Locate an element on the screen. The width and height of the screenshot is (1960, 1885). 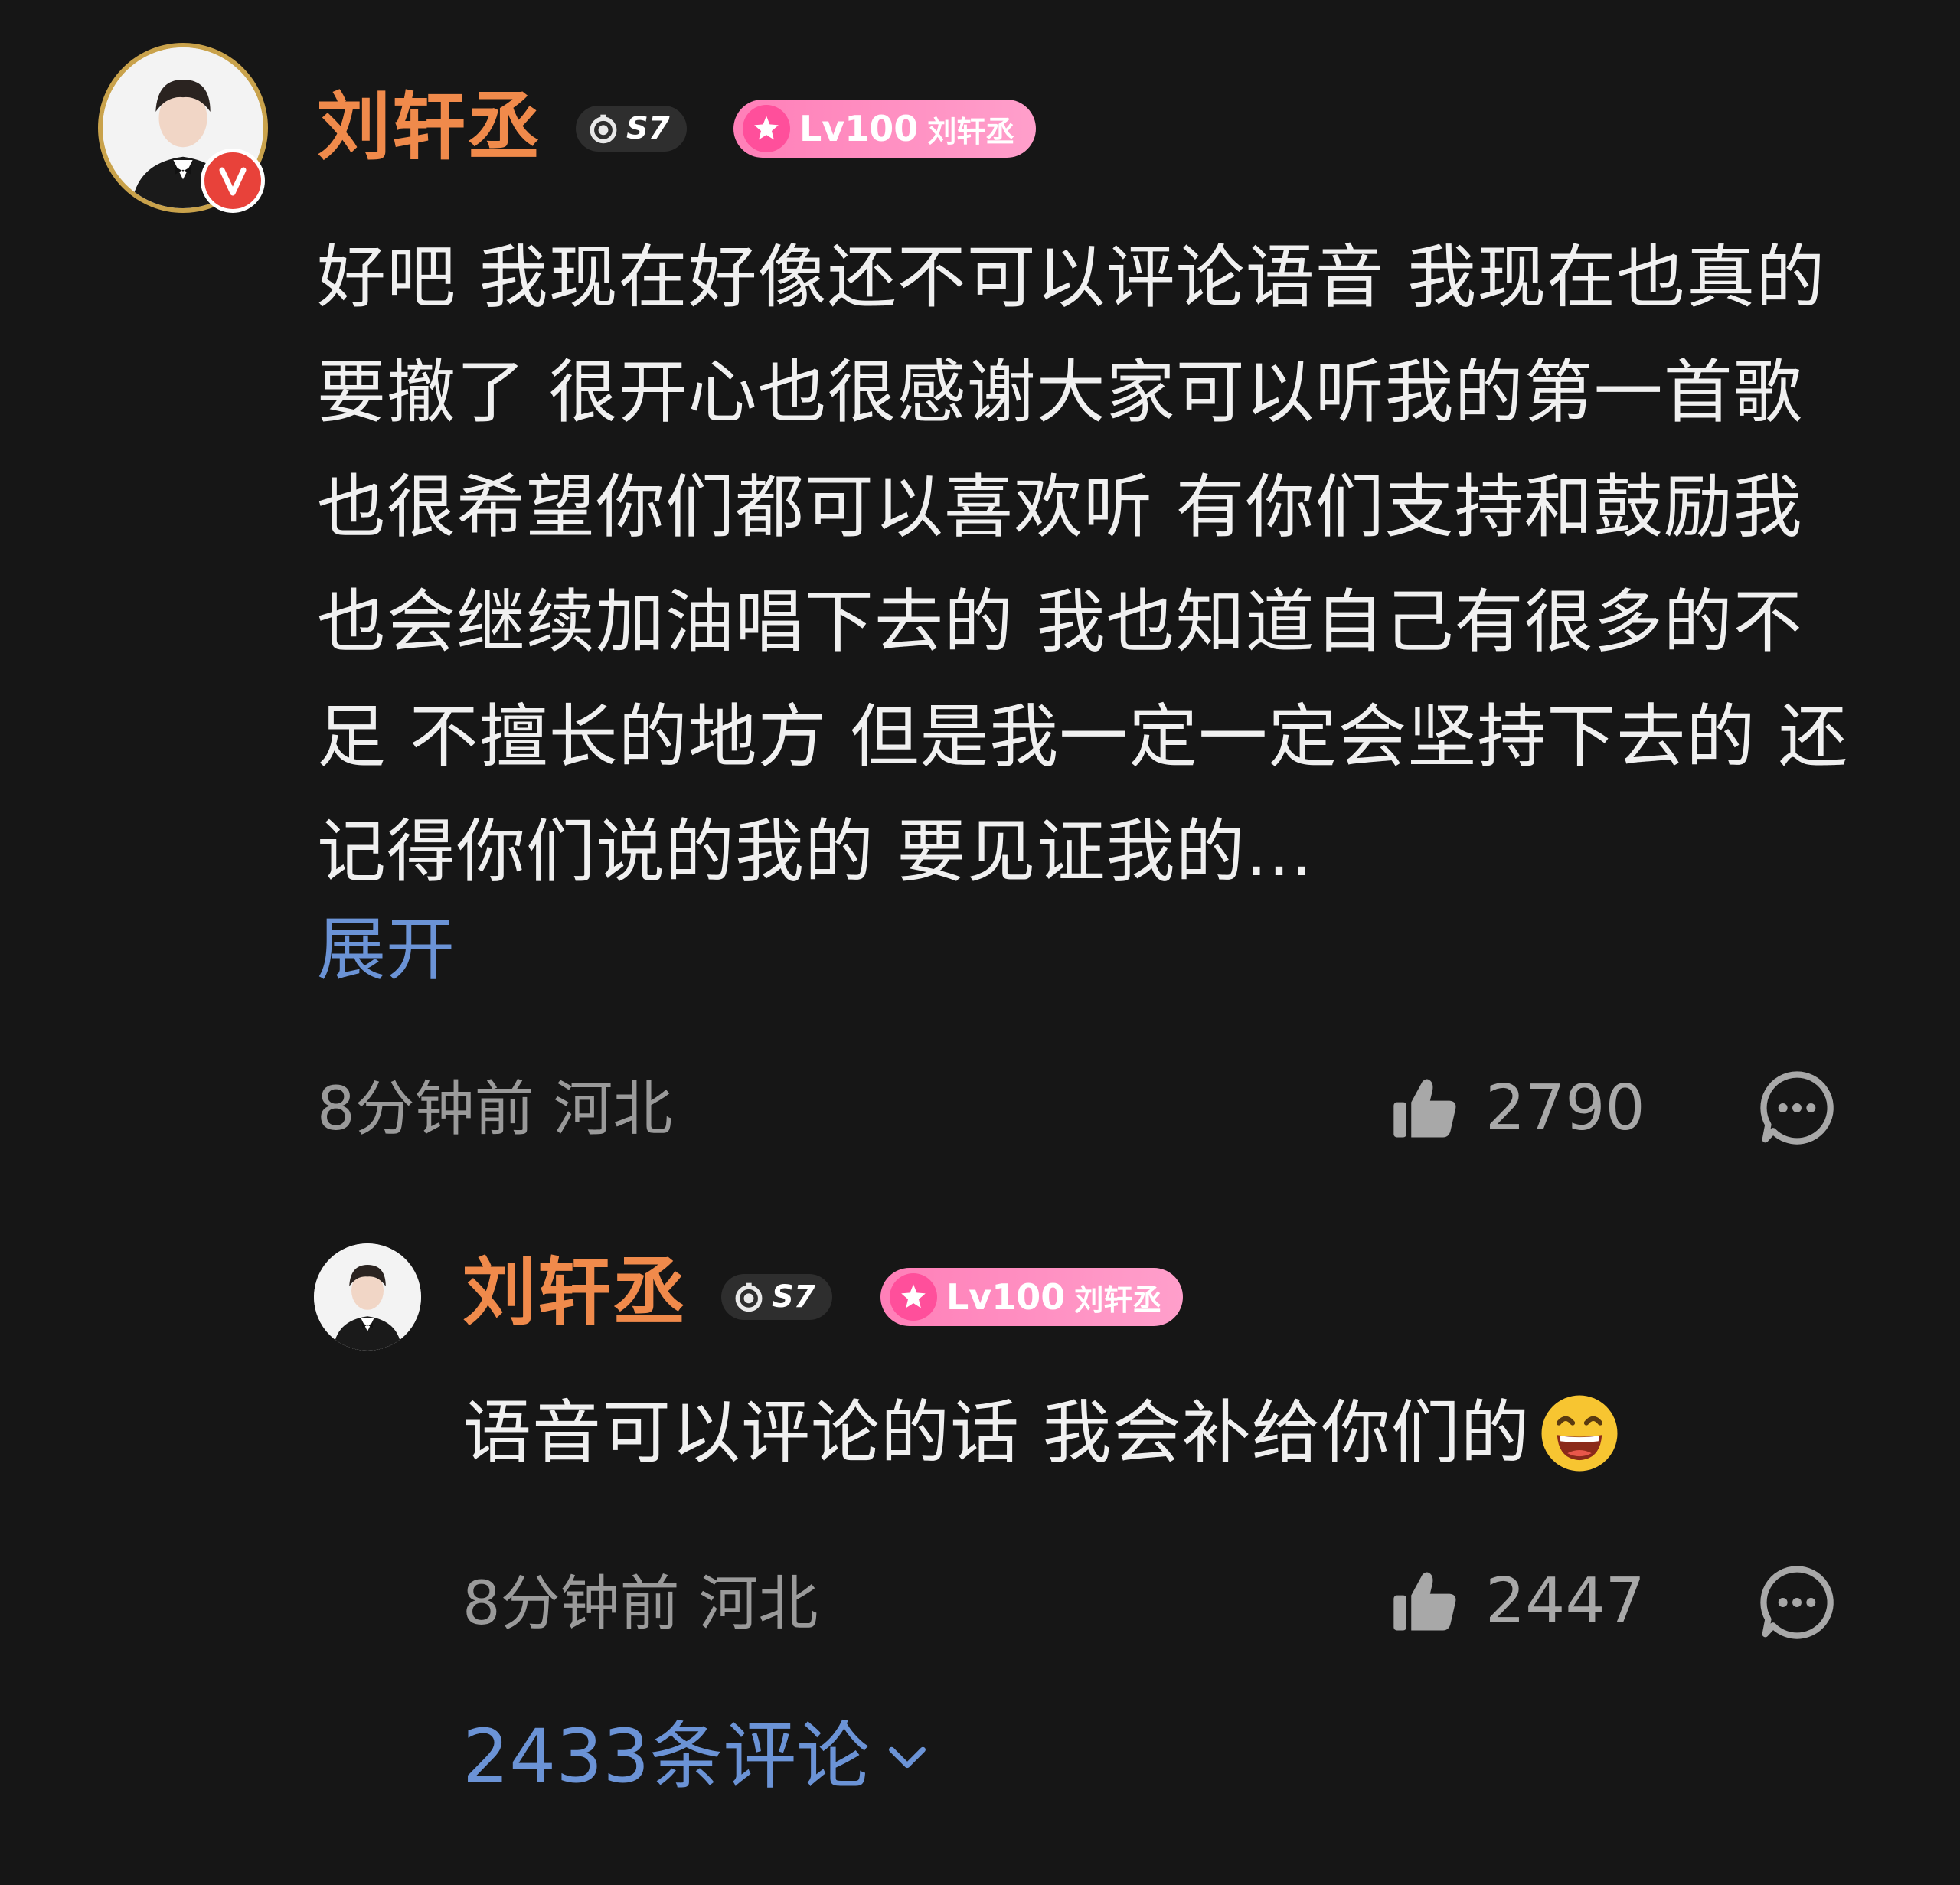
more-comments-label: 2433条评论 is located at coordinates (666, 1756).